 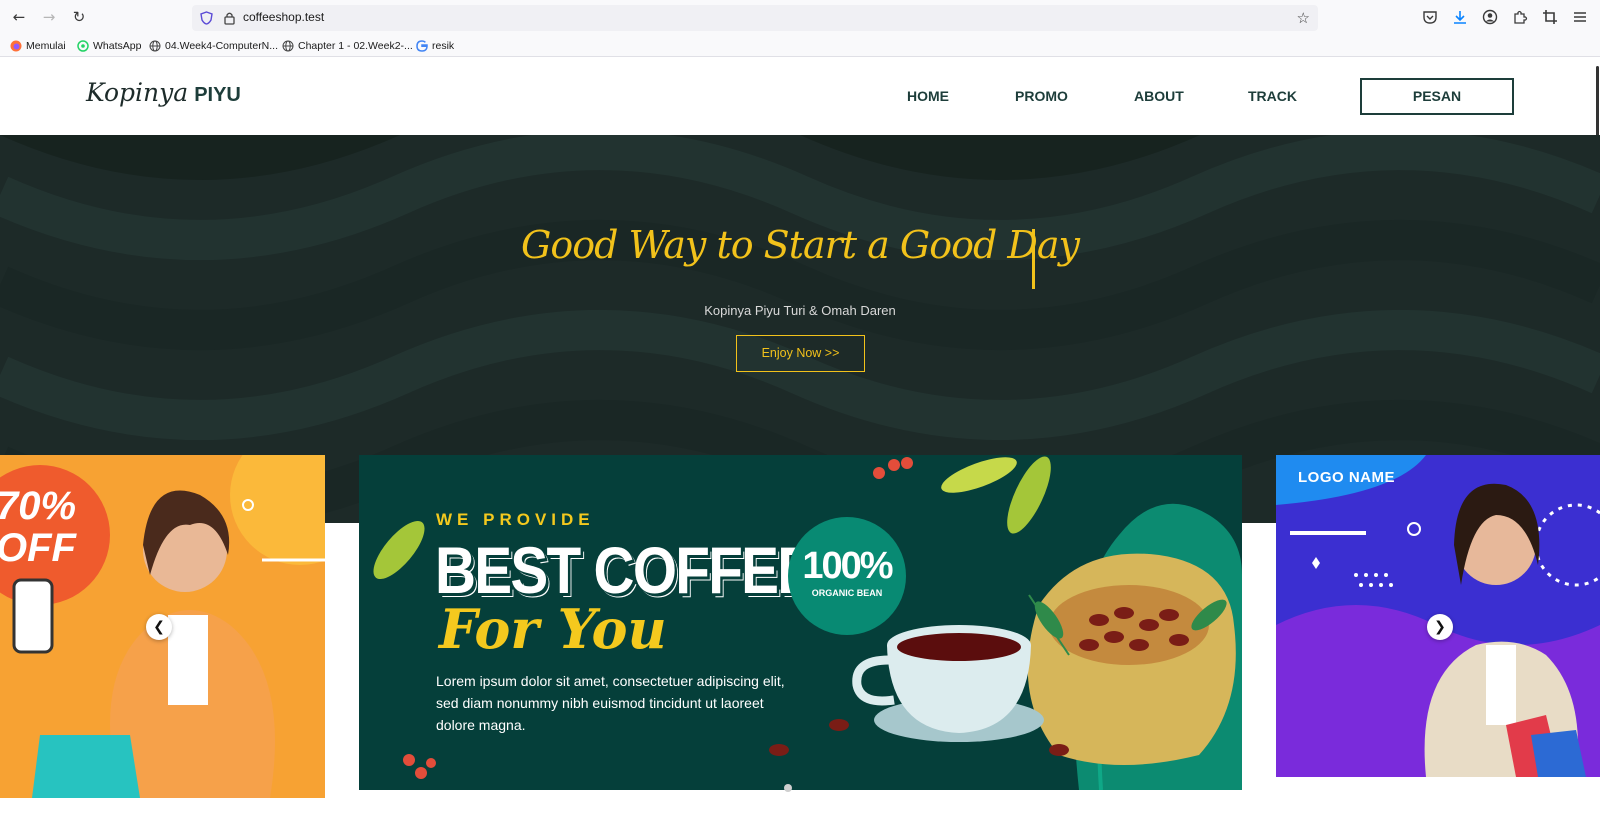 What do you see at coordinates (1490, 17) in the screenshot?
I see `account-icon` at bounding box center [1490, 17].